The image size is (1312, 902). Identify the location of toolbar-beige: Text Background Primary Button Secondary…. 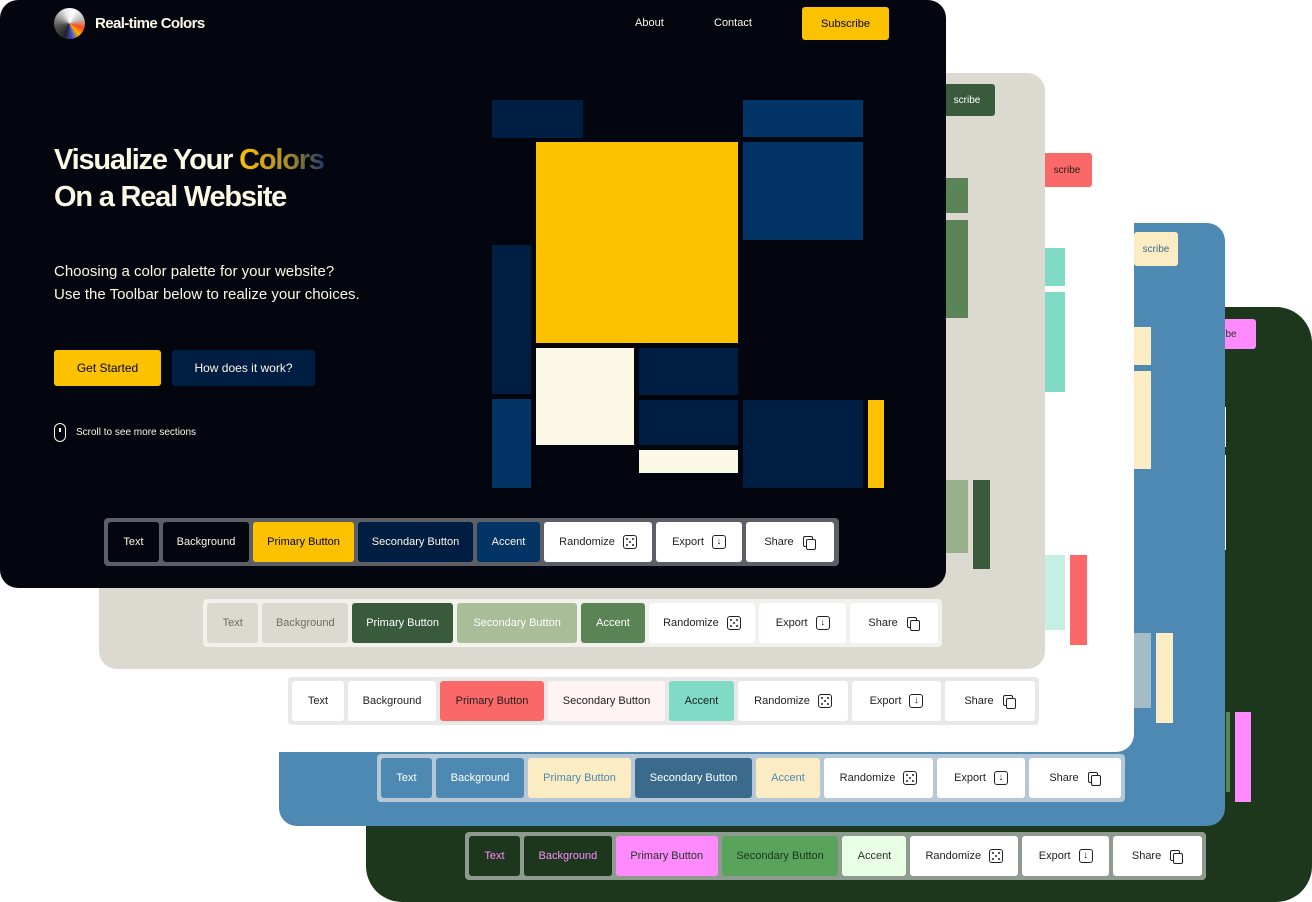
(572, 623).